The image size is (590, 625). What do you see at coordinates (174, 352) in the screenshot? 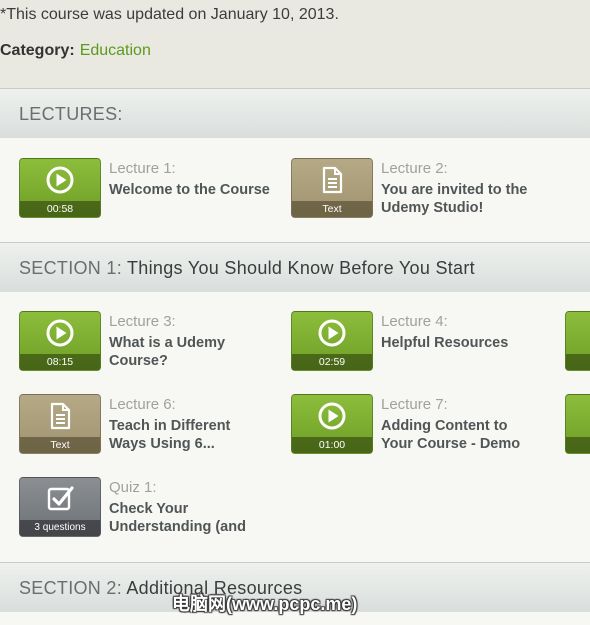
I see `lecture-title: What is a Udemy Course?` at bounding box center [174, 352].